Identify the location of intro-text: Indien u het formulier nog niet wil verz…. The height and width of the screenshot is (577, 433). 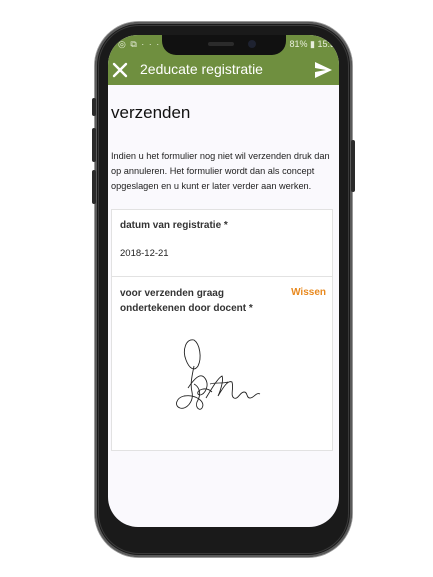
(220, 171).